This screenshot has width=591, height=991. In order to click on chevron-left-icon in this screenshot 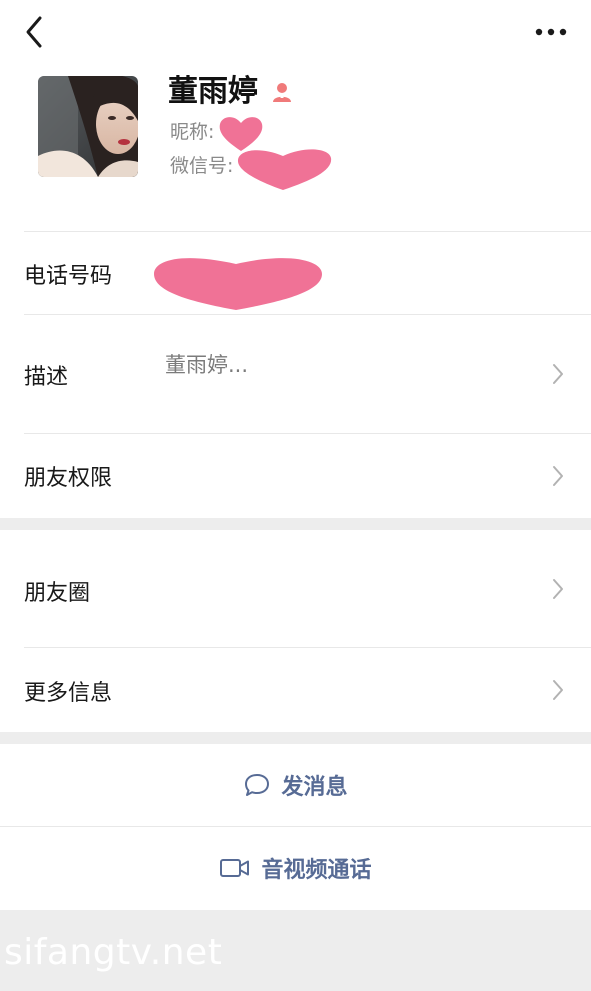, I will do `click(34, 32)`.